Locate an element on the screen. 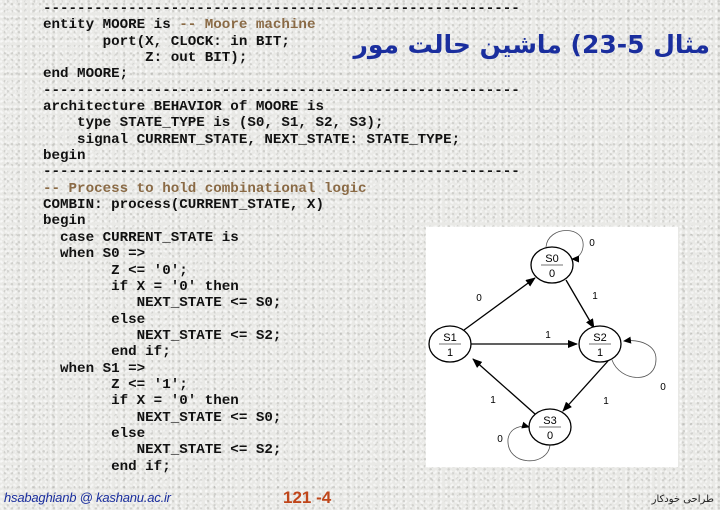  footer-page-number: 121 -4 is located at coordinates (307, 497).